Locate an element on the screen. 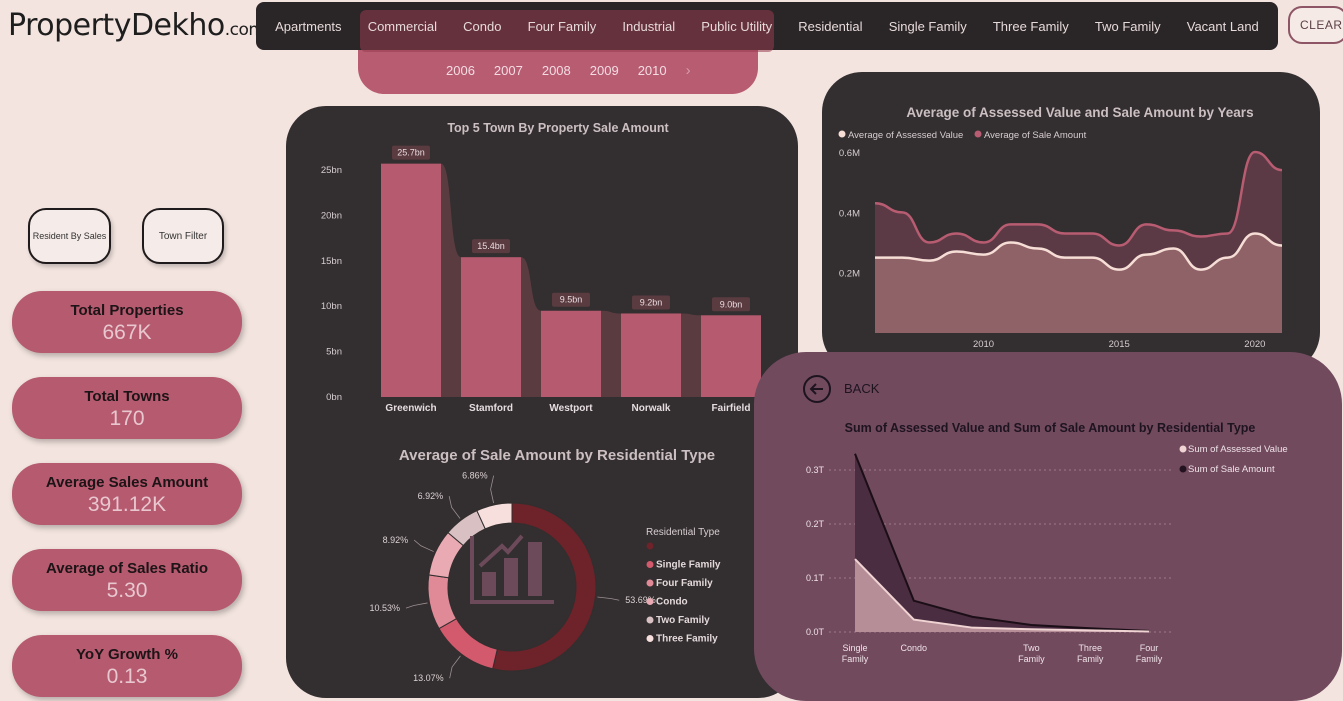 This screenshot has height=701, width=1343. legend-entry: Four Family is located at coordinates (684, 583).